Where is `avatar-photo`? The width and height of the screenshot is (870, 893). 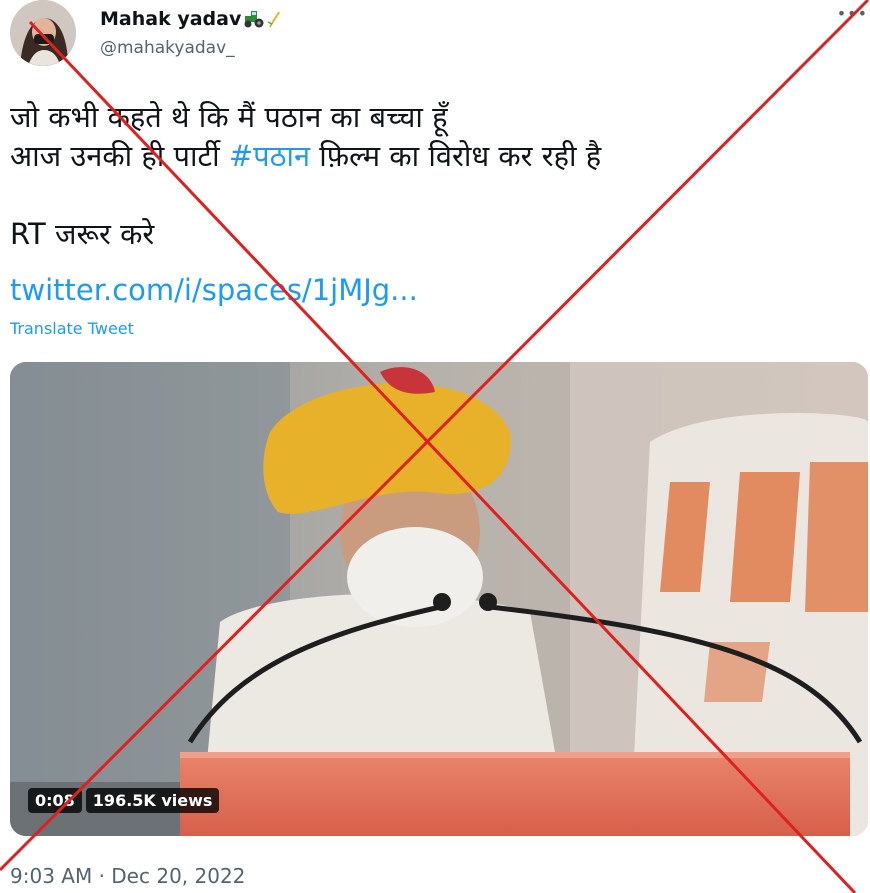
avatar-photo is located at coordinates (43, 33).